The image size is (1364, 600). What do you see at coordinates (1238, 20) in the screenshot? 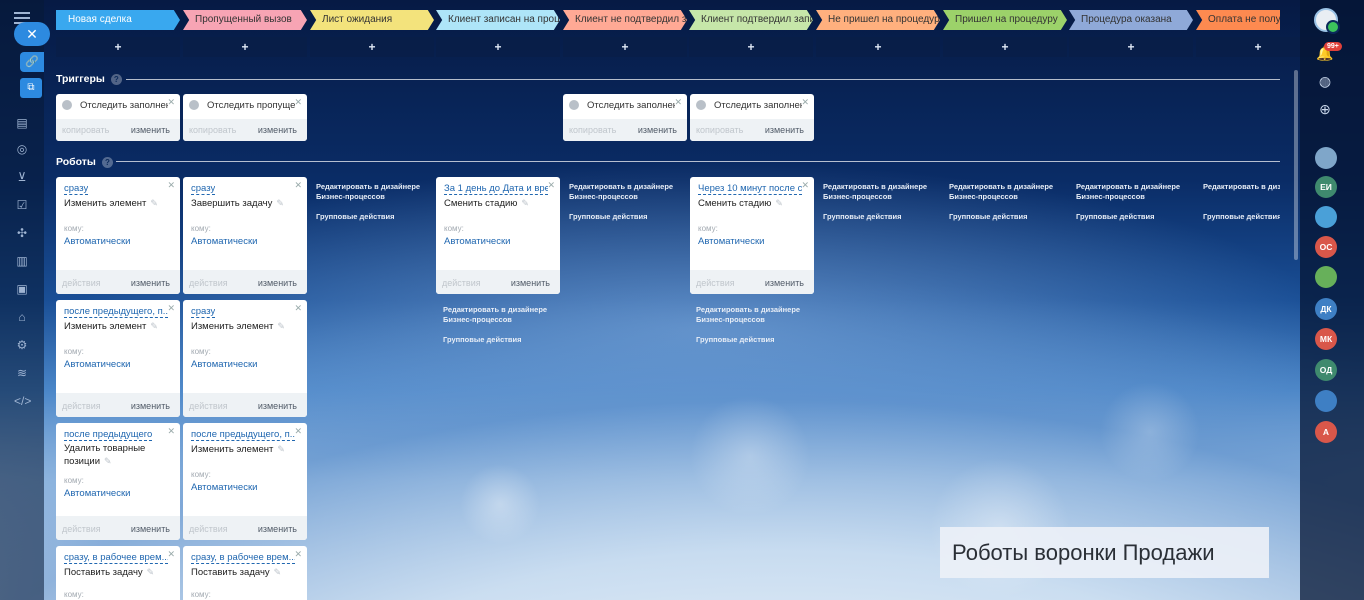
I see `stage-9: Оплата не получена` at bounding box center [1238, 20].